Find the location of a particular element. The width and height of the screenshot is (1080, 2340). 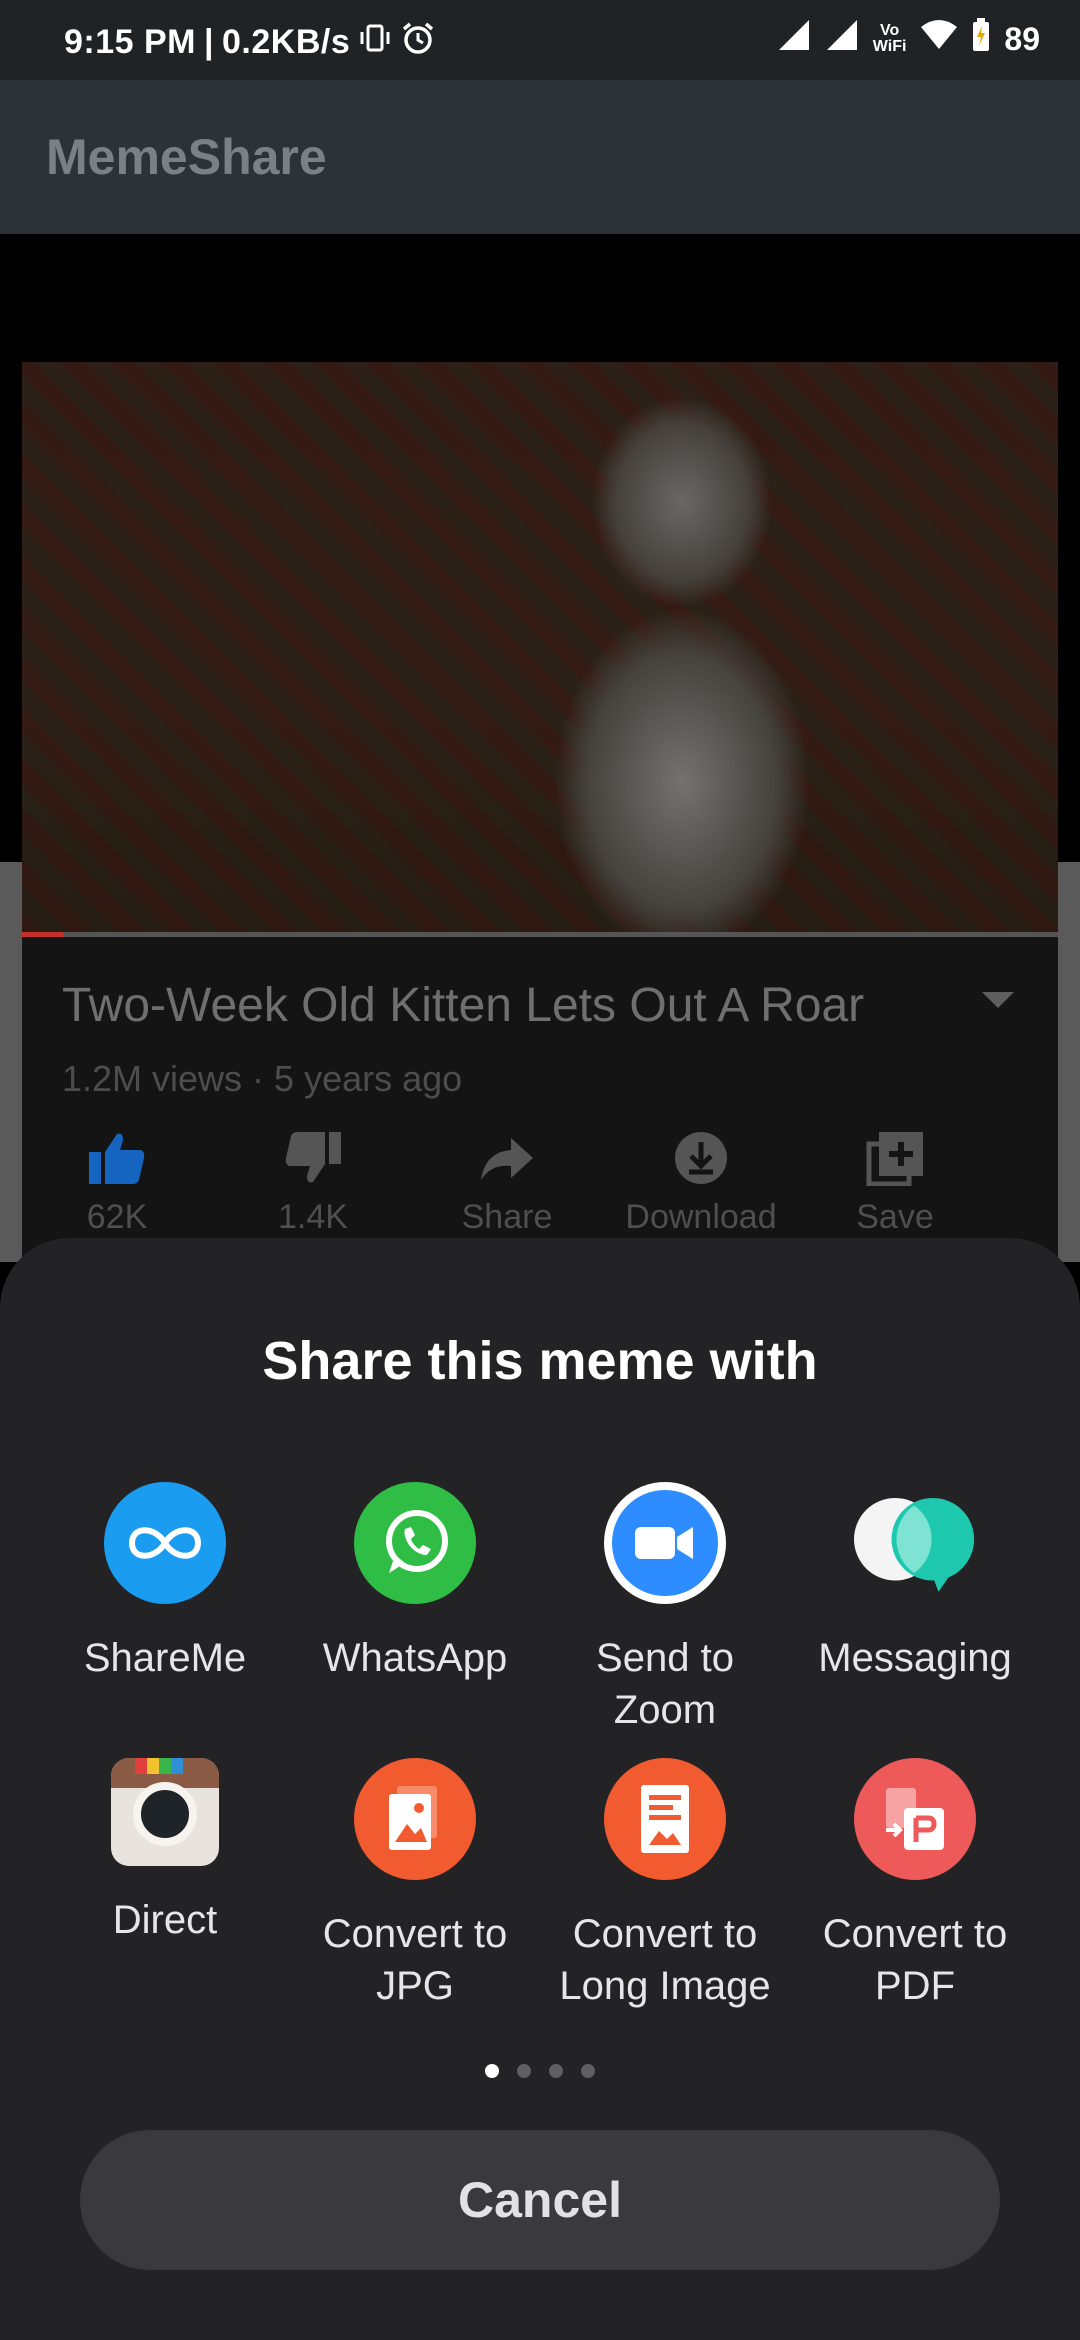

share-video-button: Share is located at coordinates (507, 1183).